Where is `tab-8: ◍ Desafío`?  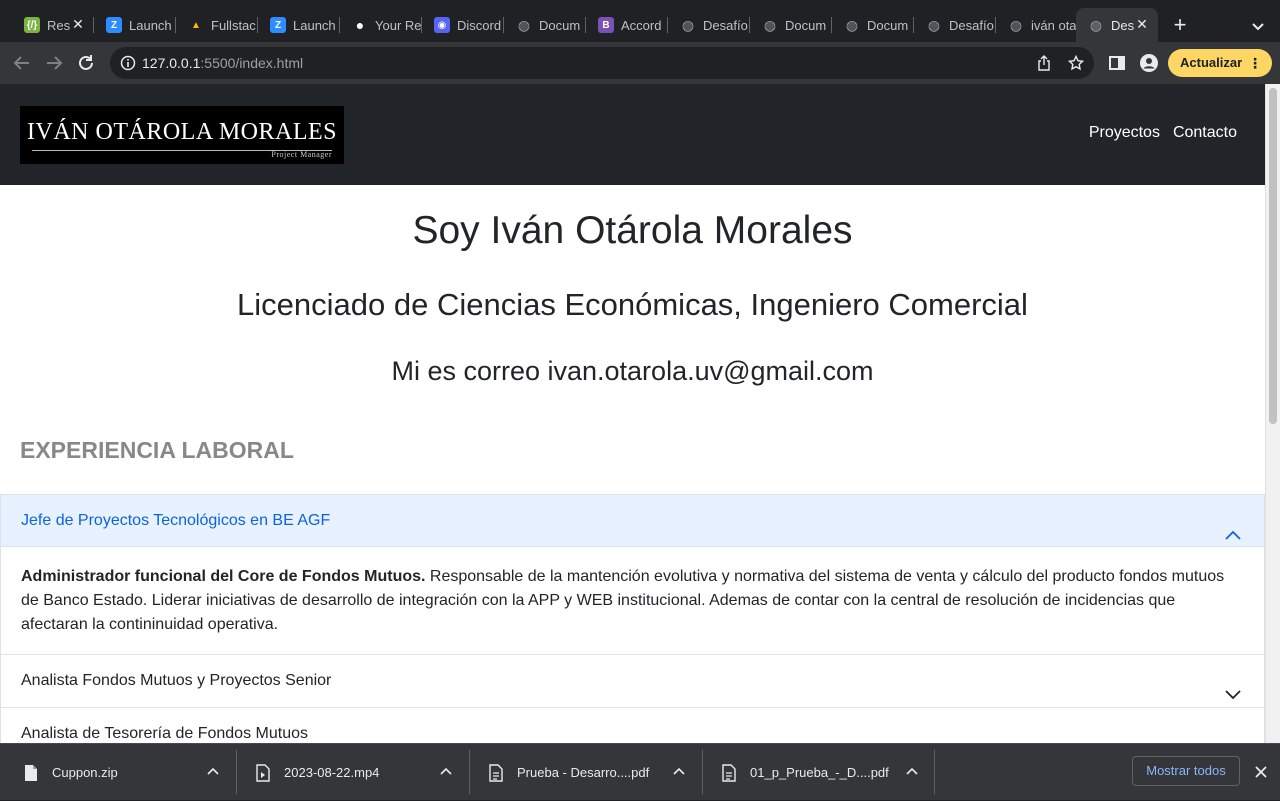
tab-8: ◍ Desafío is located at coordinates (709, 25).